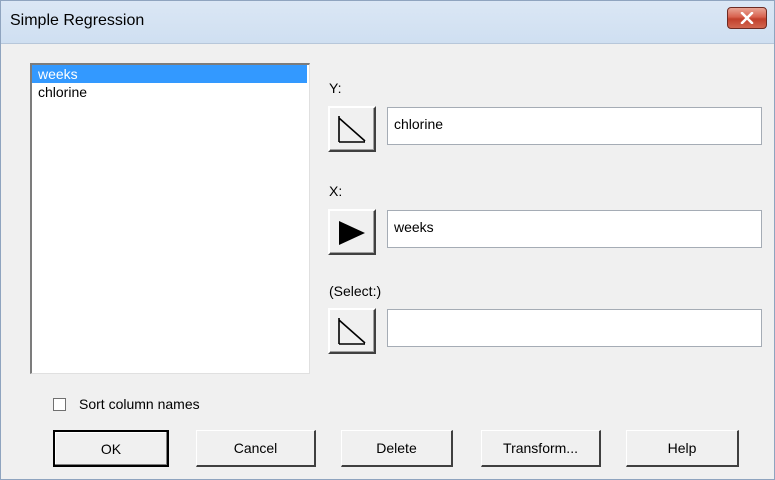 The width and height of the screenshot is (775, 480). Describe the element at coordinates (387, 22) in the screenshot. I see `title-bar: Simple Regression` at that location.